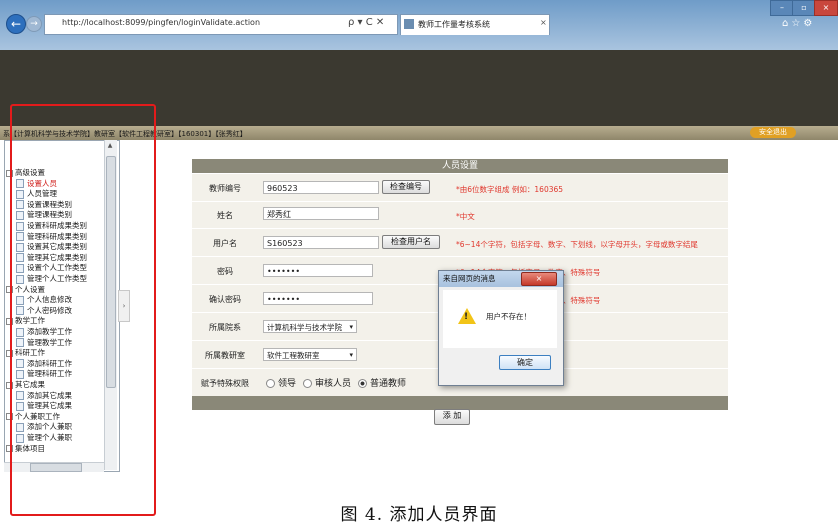 This screenshot has height=525, width=838. I want to click on office-select: 软件工程教研室 ▾, so click(310, 354).